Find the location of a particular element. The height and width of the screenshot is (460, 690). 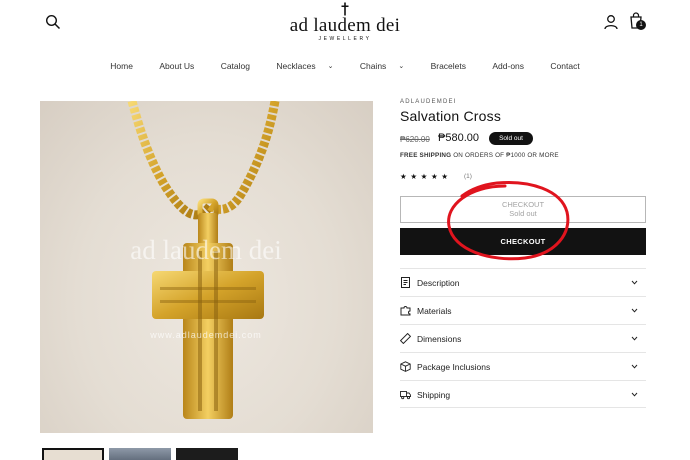

nav-item-bracelets: Bracelets is located at coordinates (448, 66).